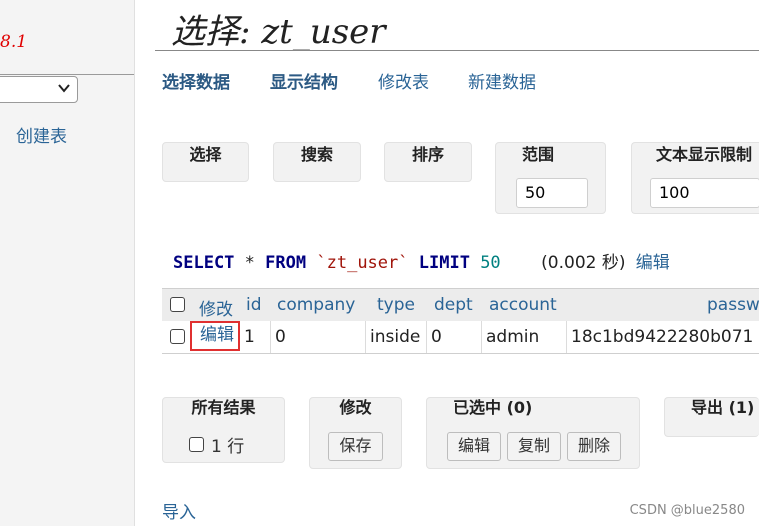 The height and width of the screenshot is (526, 759). What do you see at coordinates (653, 263) in the screenshot?
I see `edit-query-link: 编辑` at bounding box center [653, 263].